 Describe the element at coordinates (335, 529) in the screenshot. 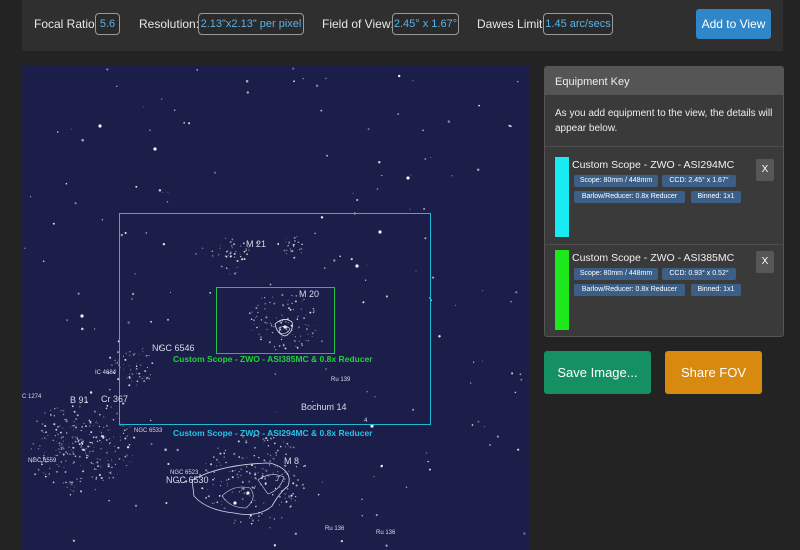

I see `label-ru136-a: Ru 136` at that location.